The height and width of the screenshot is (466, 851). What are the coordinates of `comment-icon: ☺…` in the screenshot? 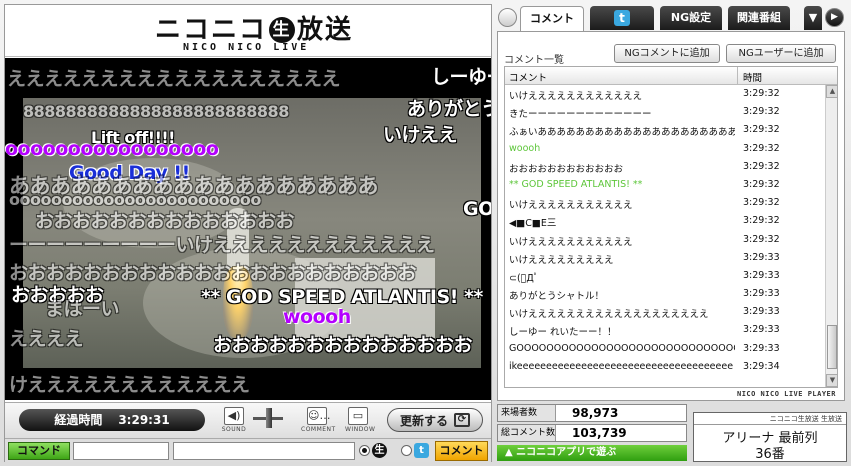 It's located at (318, 416).